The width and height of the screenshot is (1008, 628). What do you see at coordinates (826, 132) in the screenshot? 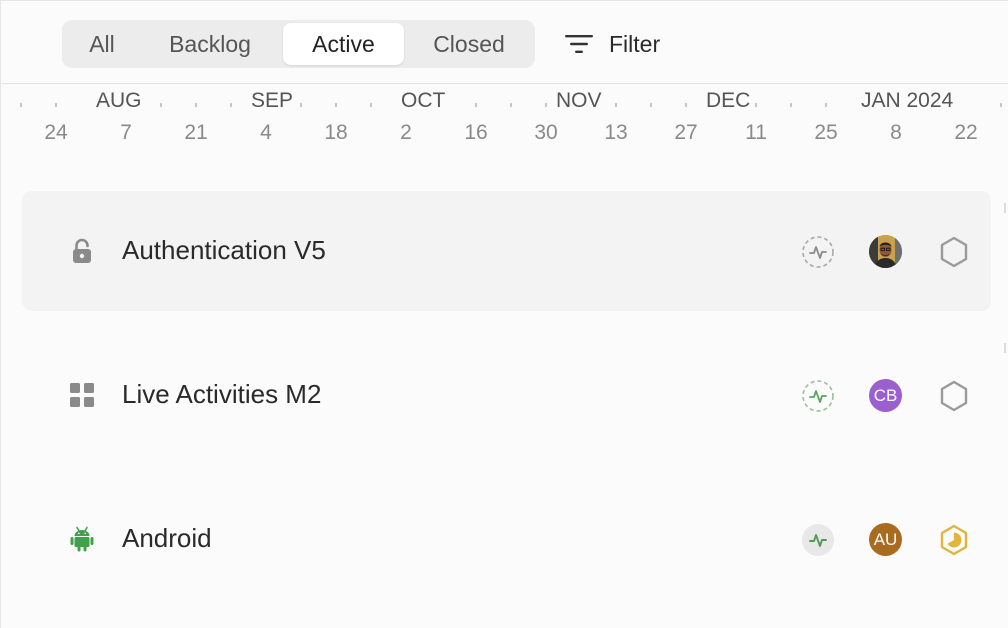
I see `timeline-day: 25` at bounding box center [826, 132].